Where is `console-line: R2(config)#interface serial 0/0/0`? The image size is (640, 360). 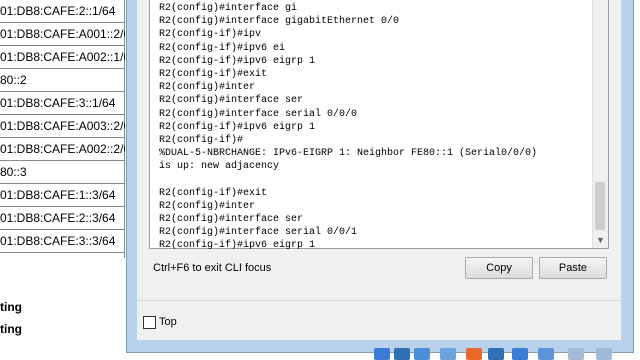
console-line: R2(config)#interface serial 0/0/0 is located at coordinates (258, 114).